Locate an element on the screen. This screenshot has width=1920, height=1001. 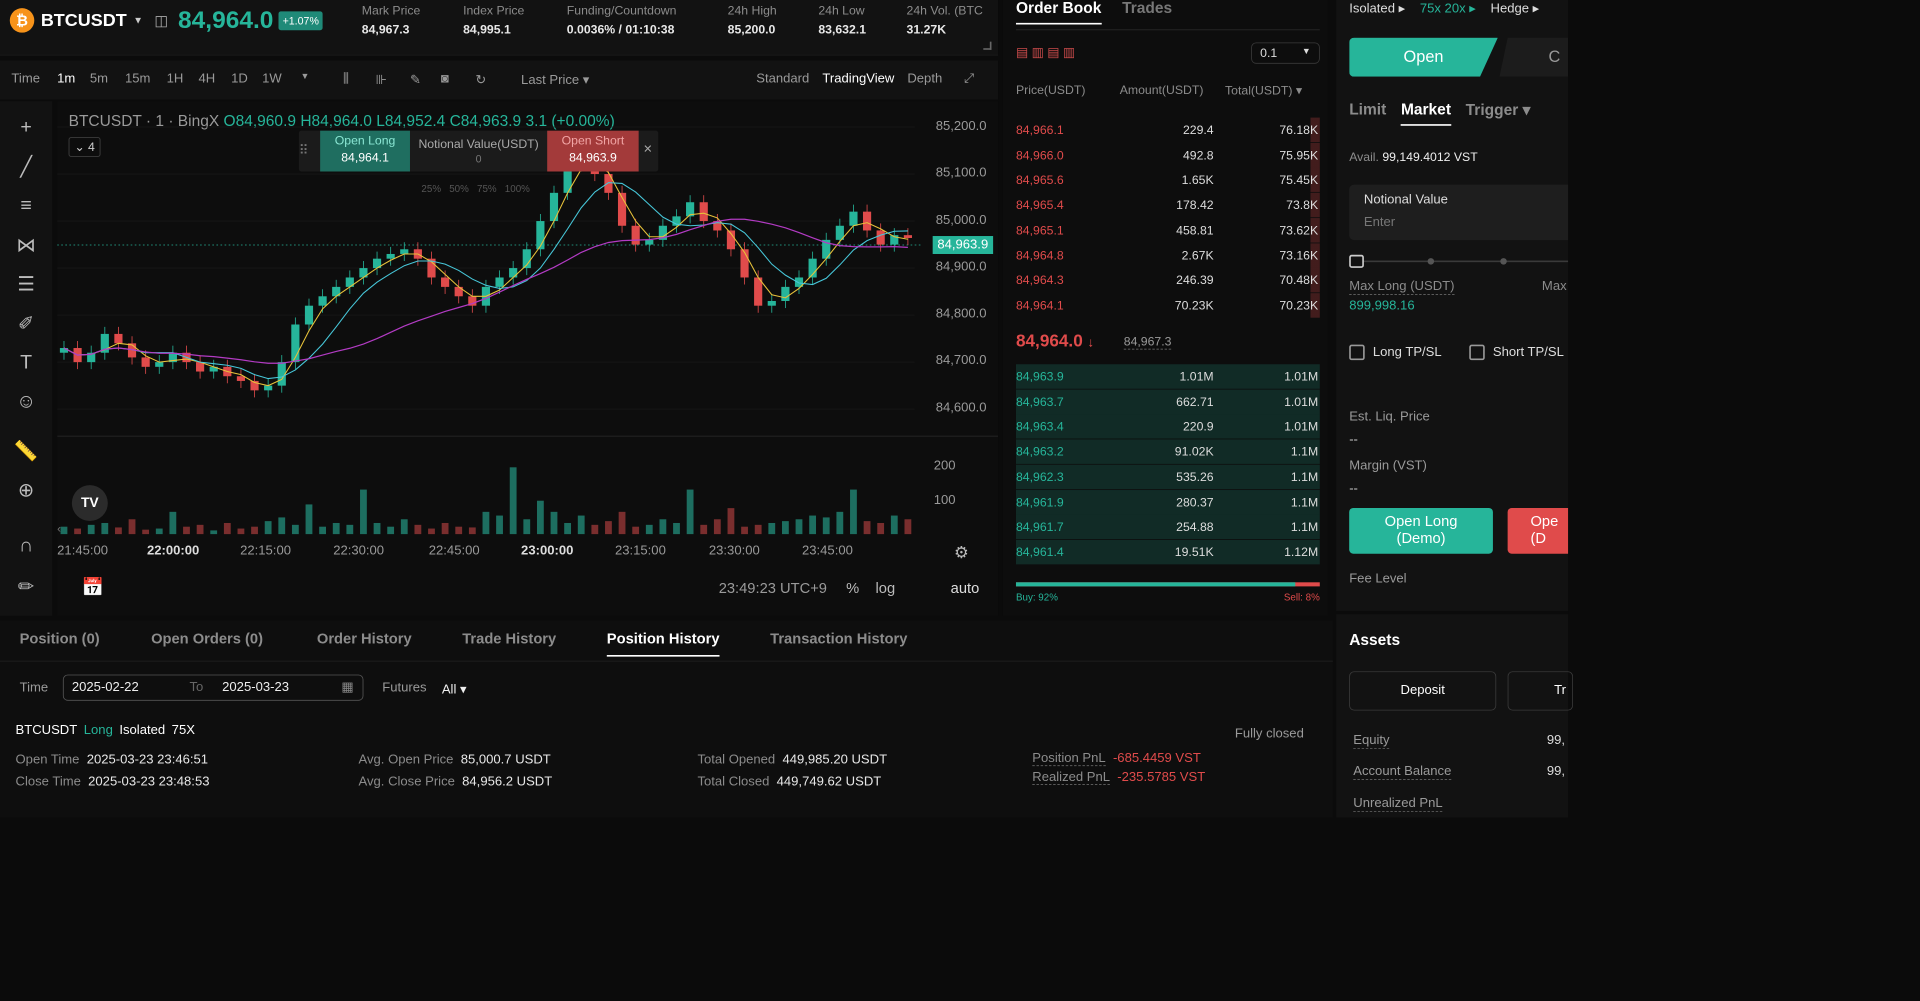
ruler-icon: 📏 is located at coordinates (25, 450).